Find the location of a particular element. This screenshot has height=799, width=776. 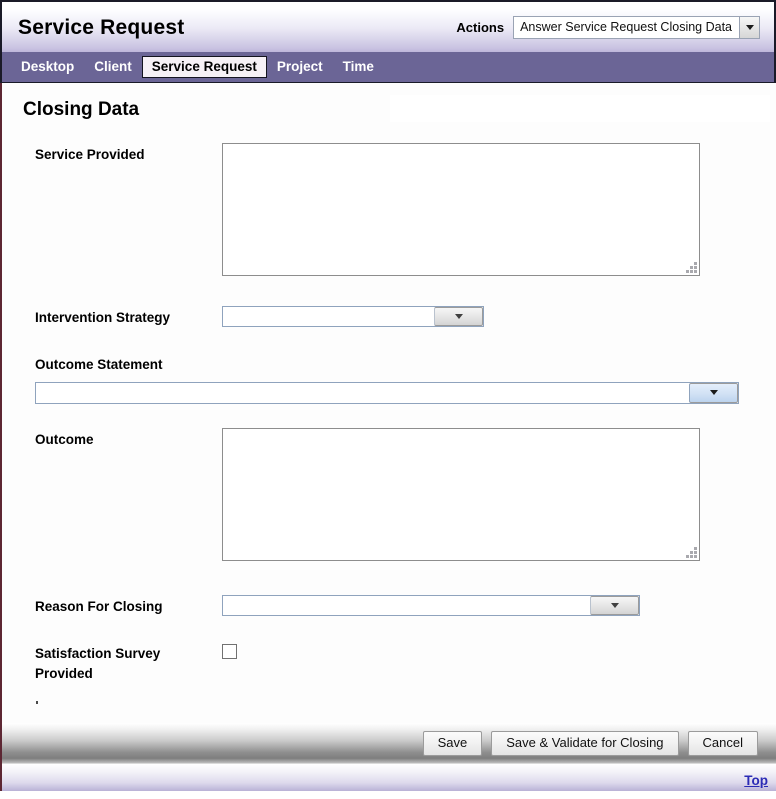

reason-for-closing-value is located at coordinates (406, 606).